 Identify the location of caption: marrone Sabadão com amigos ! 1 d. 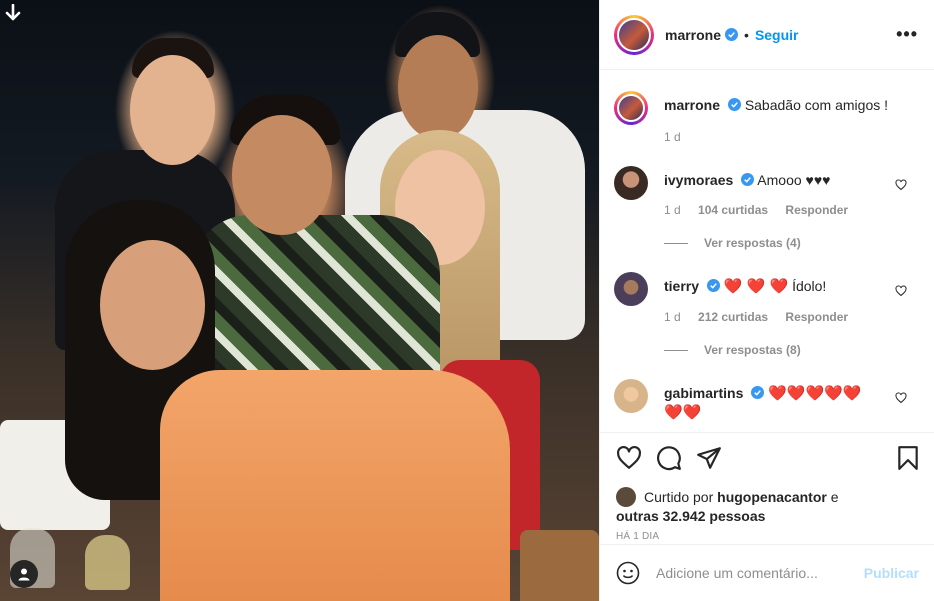
(766, 117).